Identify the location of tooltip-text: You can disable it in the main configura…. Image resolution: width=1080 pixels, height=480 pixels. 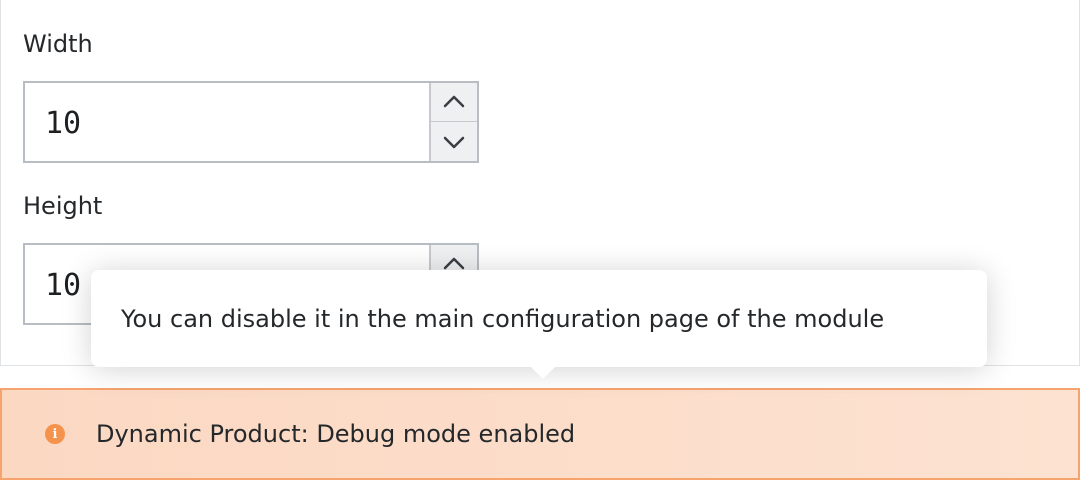
(503, 318).